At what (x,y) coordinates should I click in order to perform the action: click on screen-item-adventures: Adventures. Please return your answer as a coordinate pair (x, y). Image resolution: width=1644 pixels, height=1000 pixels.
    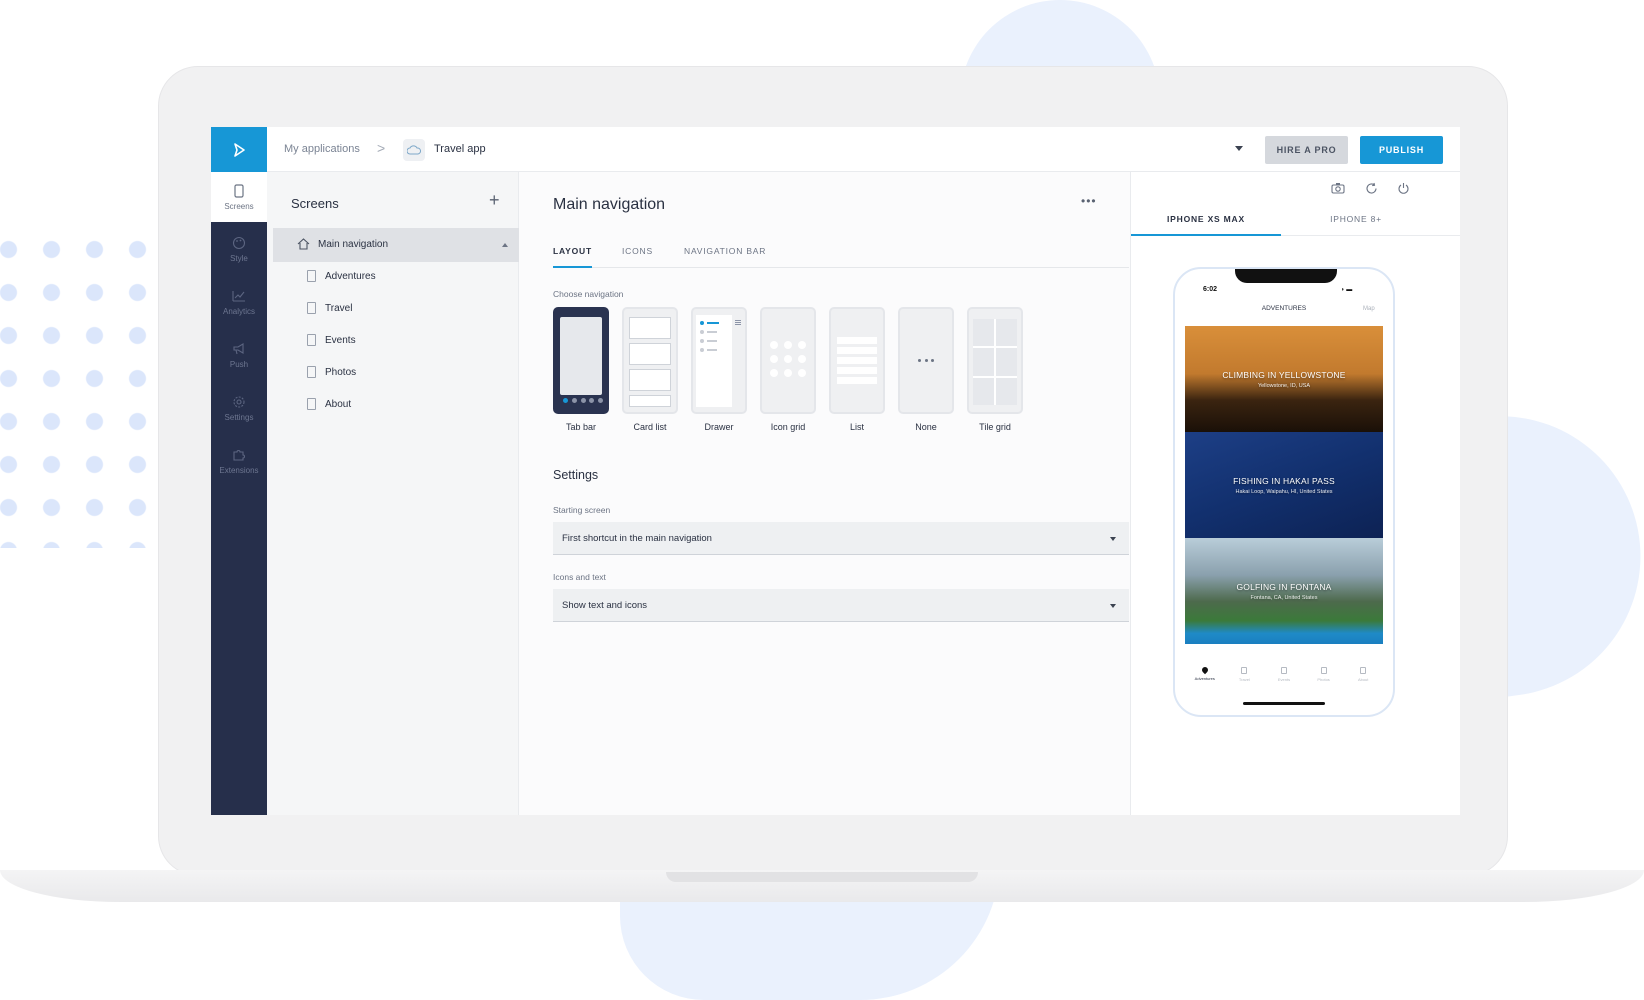
    Looking at the image, I should click on (341, 276).